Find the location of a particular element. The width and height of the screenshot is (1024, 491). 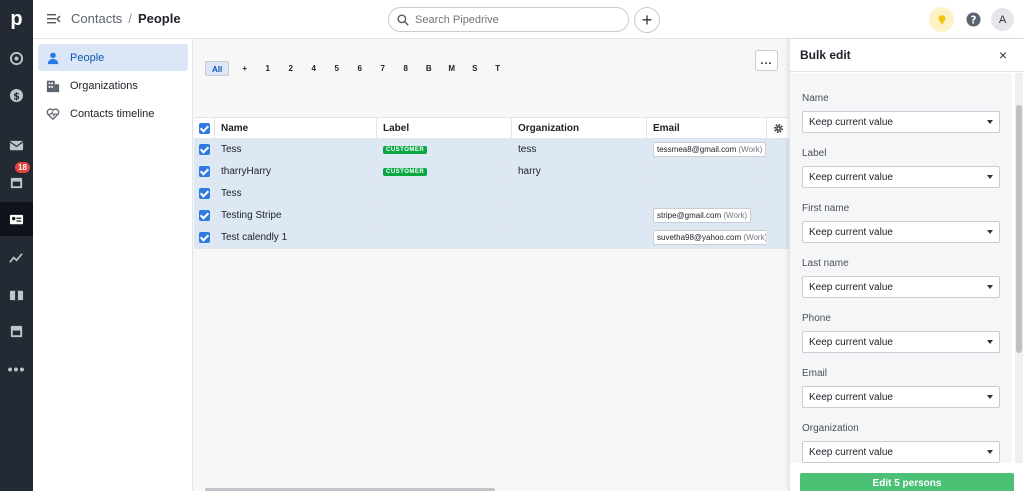

tips-button is located at coordinates (941, 19).